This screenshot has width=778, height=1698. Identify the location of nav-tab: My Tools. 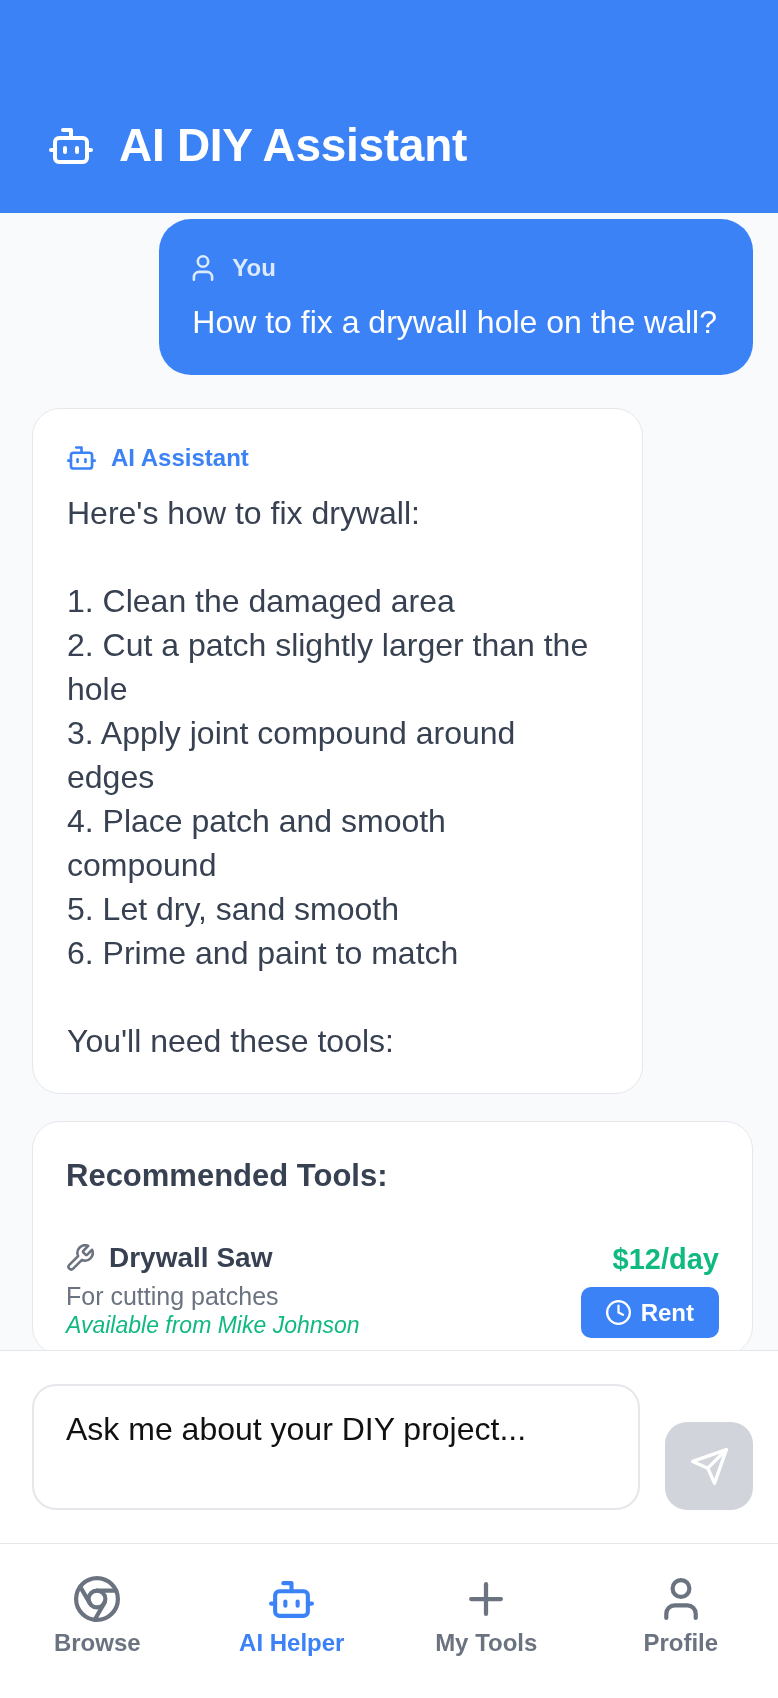
(486, 1616).